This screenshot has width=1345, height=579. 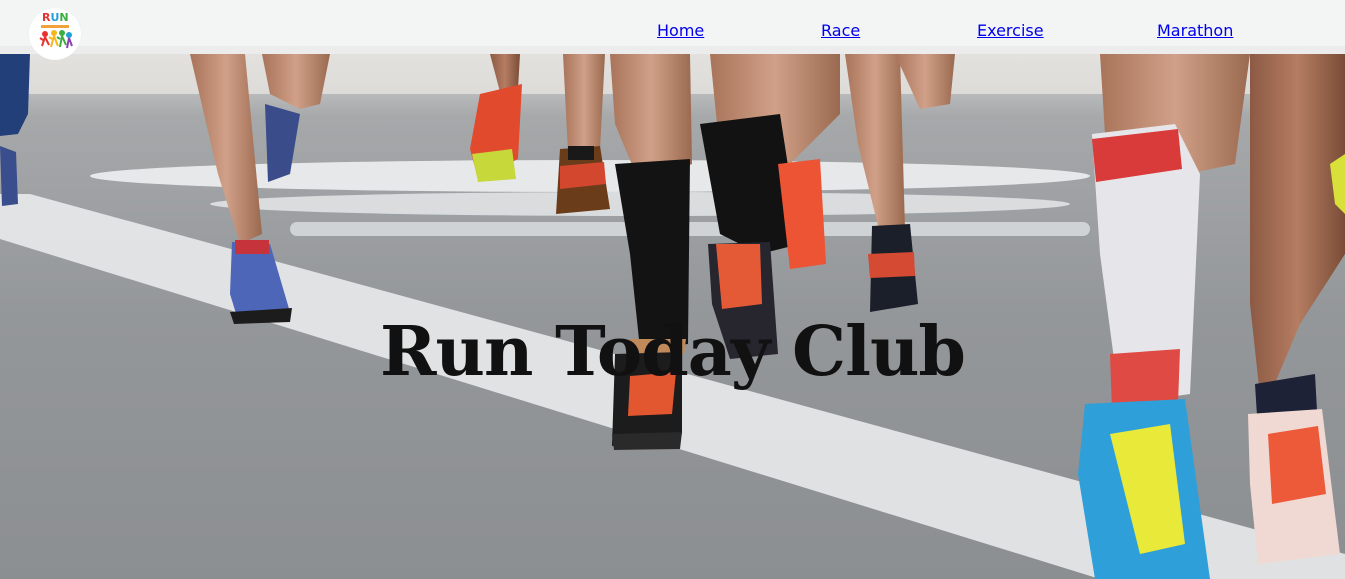 What do you see at coordinates (1195, 30) in the screenshot?
I see `nav-link-marathon: Marathon` at bounding box center [1195, 30].